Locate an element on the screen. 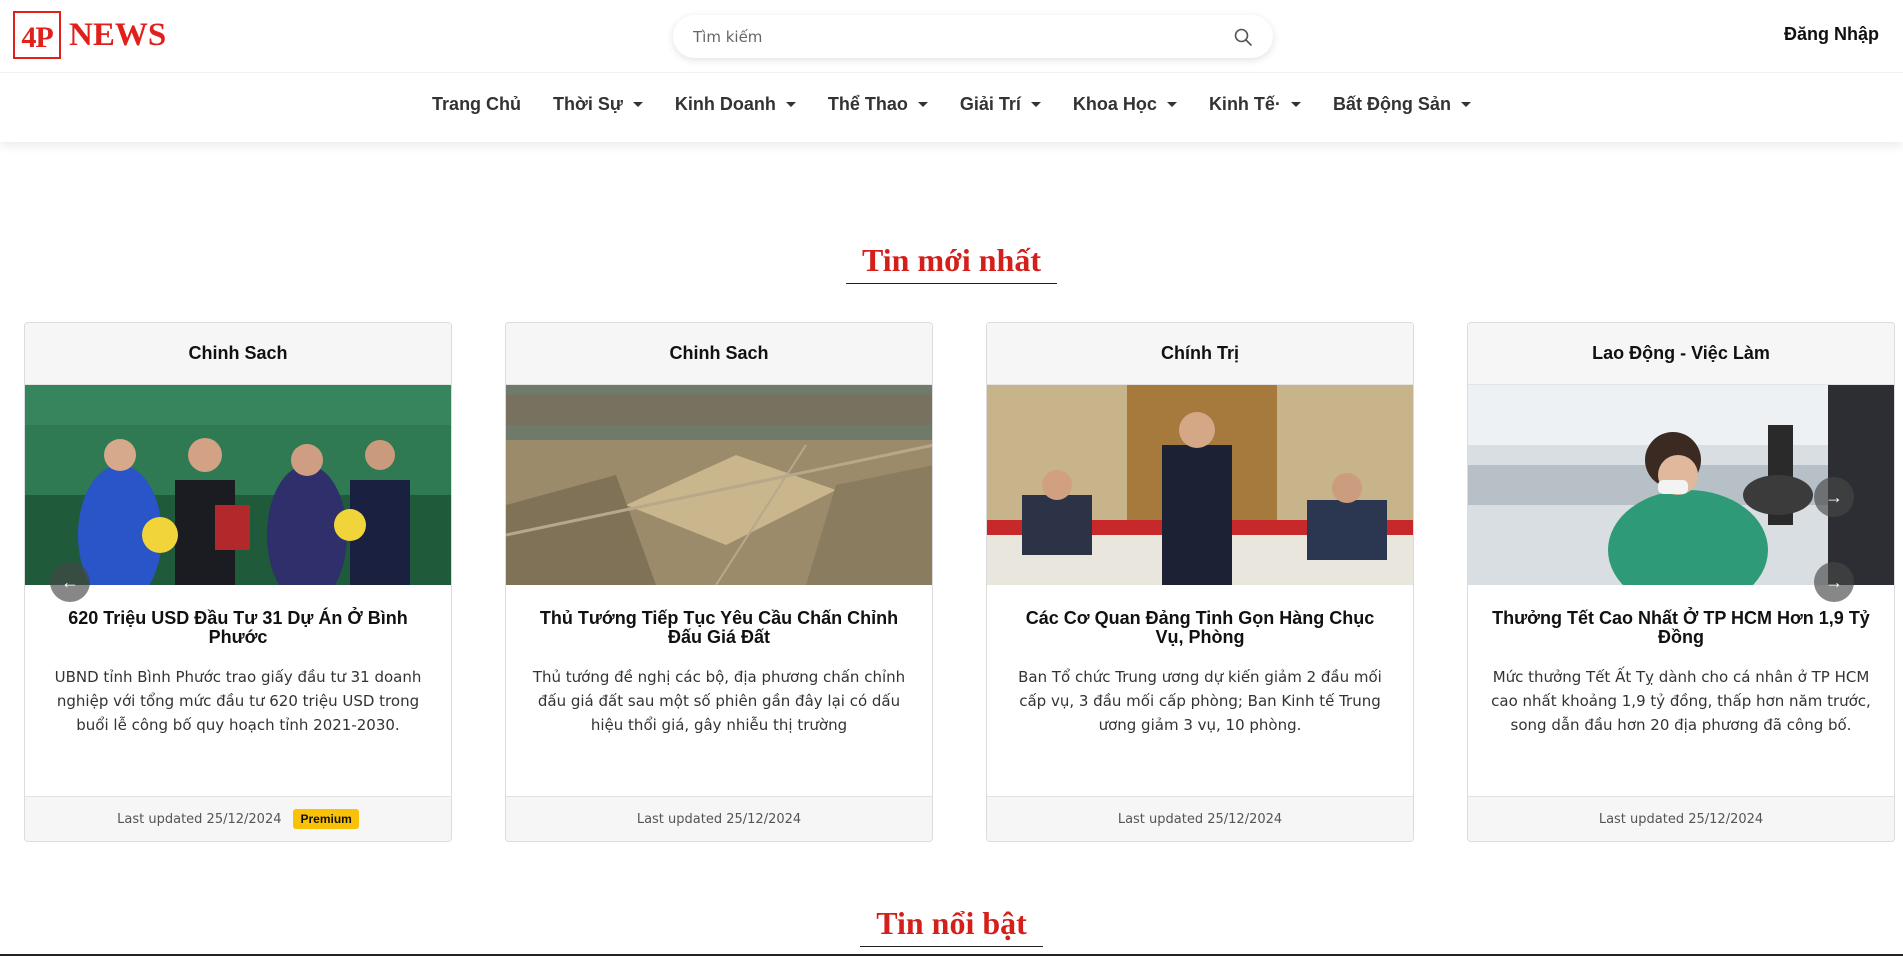 This screenshot has height=956, width=1903. logo-text: NEWS is located at coordinates (118, 34).